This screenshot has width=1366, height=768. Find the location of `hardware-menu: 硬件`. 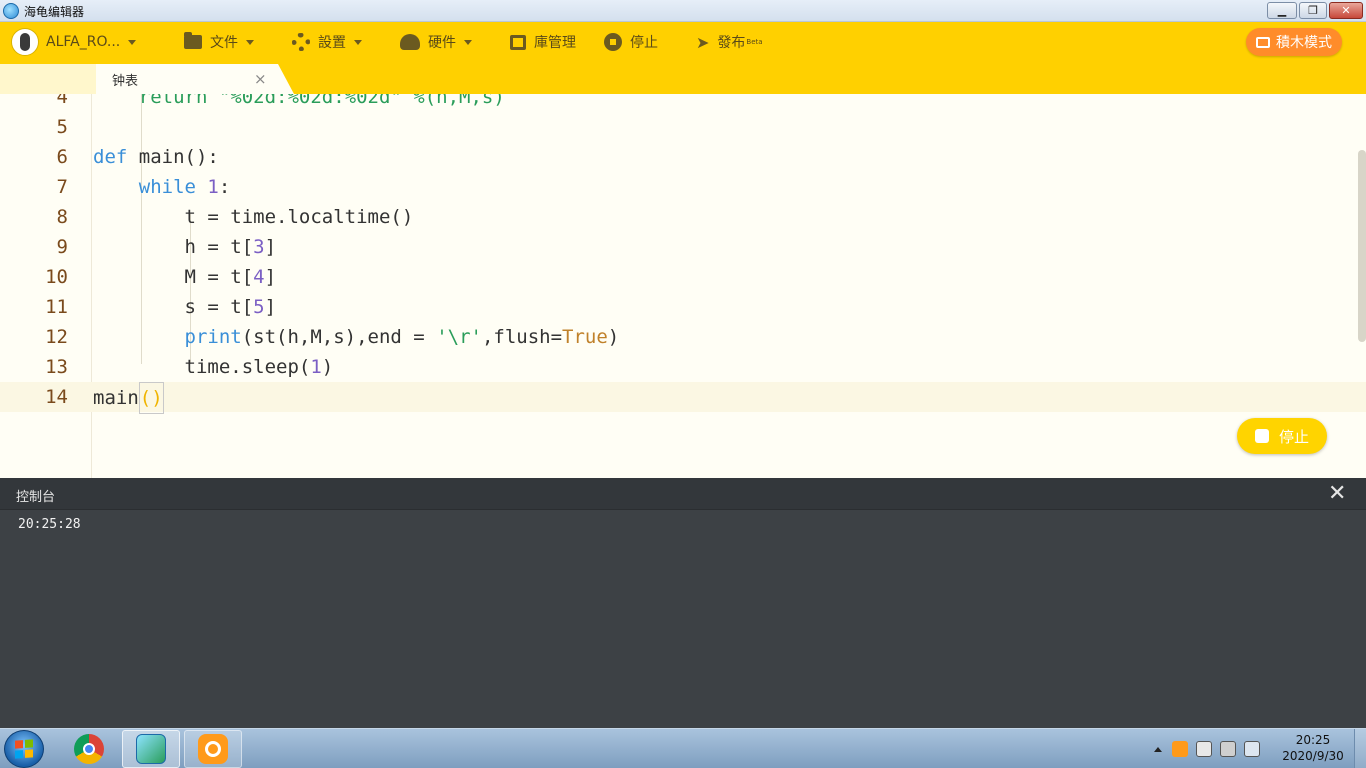

hardware-menu: 硬件 is located at coordinates (436, 42).